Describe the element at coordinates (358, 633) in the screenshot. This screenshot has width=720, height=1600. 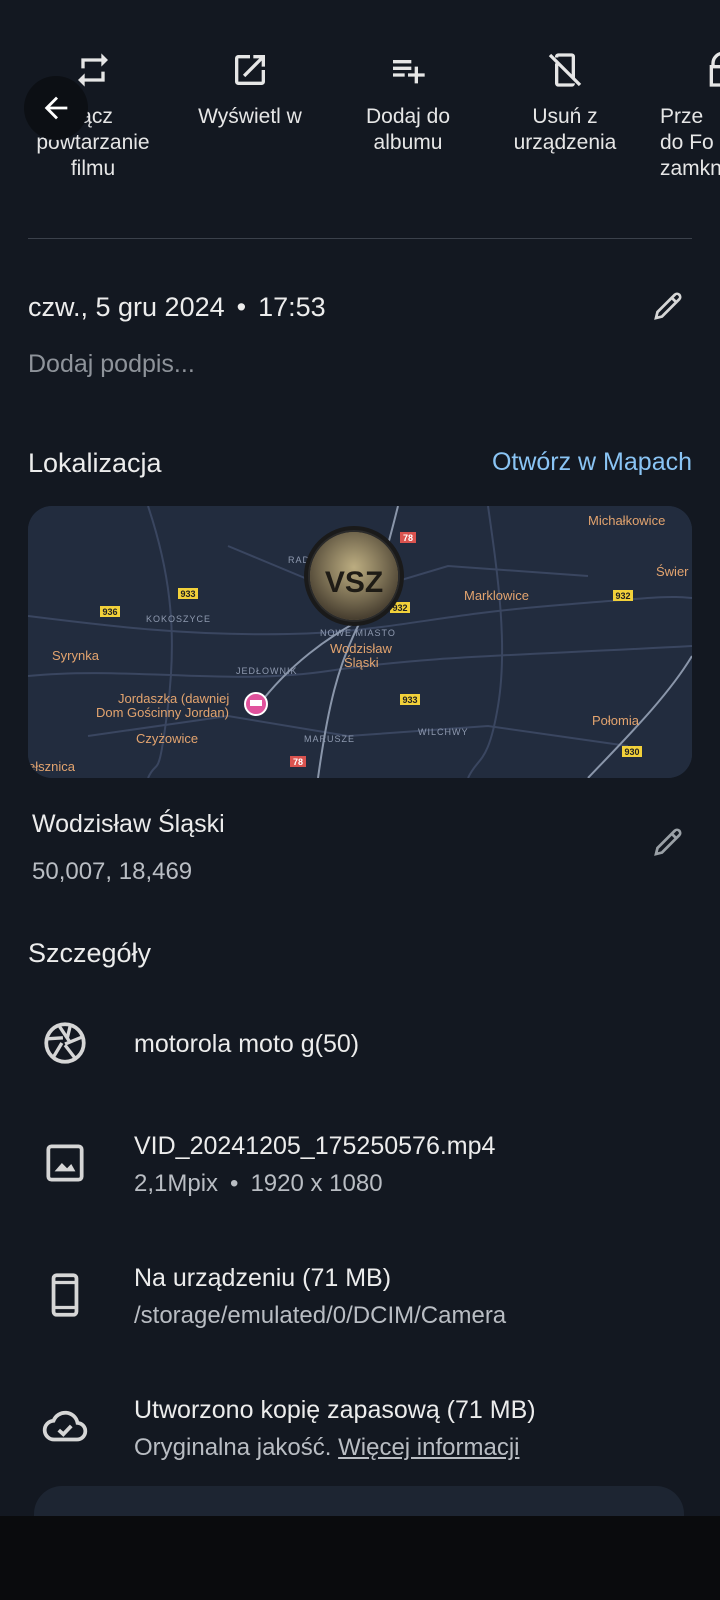
I see `map-label: NOWE MIASTO` at that location.